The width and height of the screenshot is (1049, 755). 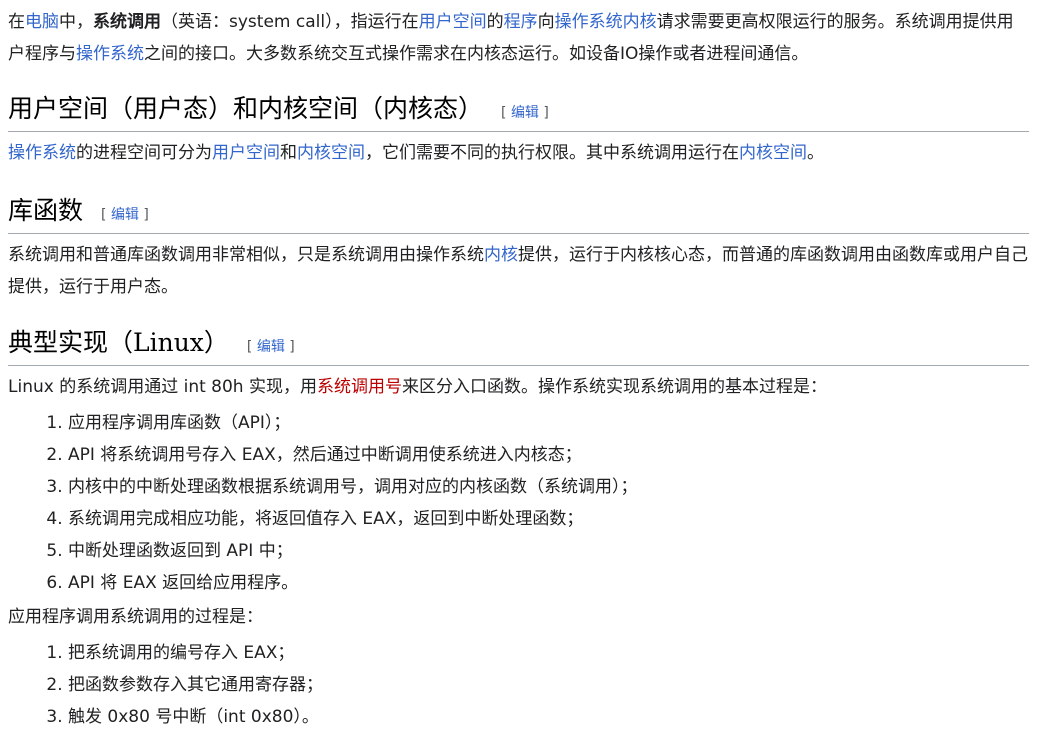 I want to click on text-run: 在, so click(x=16, y=22).